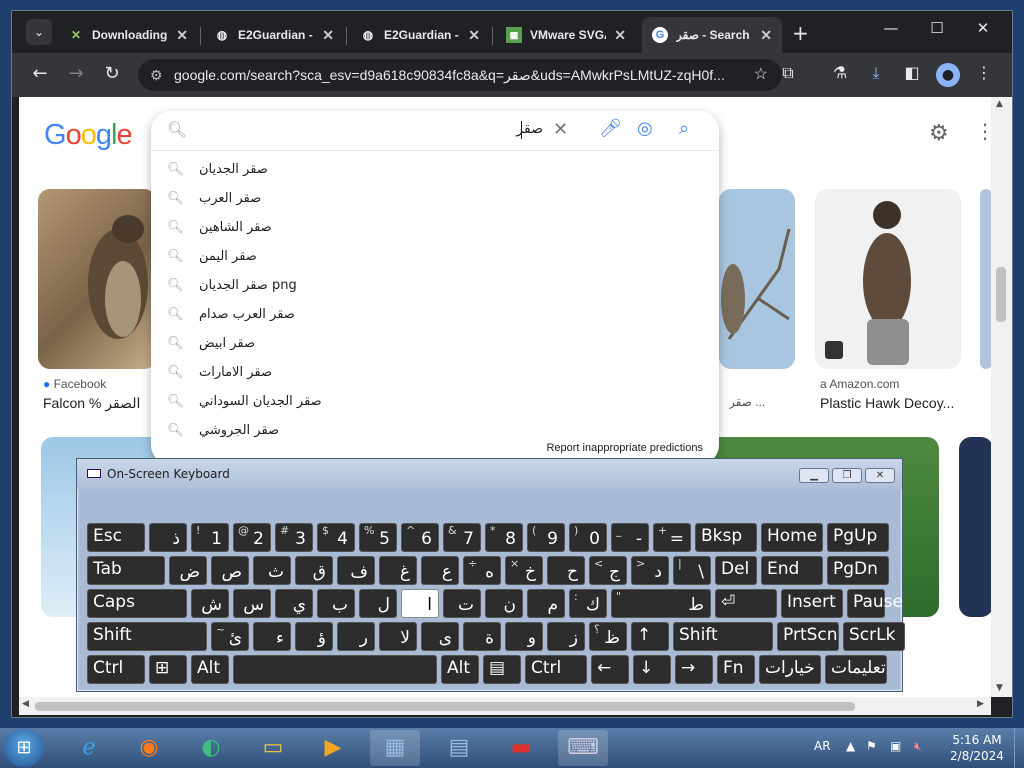  Describe the element at coordinates (874, 636) in the screenshot. I see `key-ScrLk: ScrLk` at that location.